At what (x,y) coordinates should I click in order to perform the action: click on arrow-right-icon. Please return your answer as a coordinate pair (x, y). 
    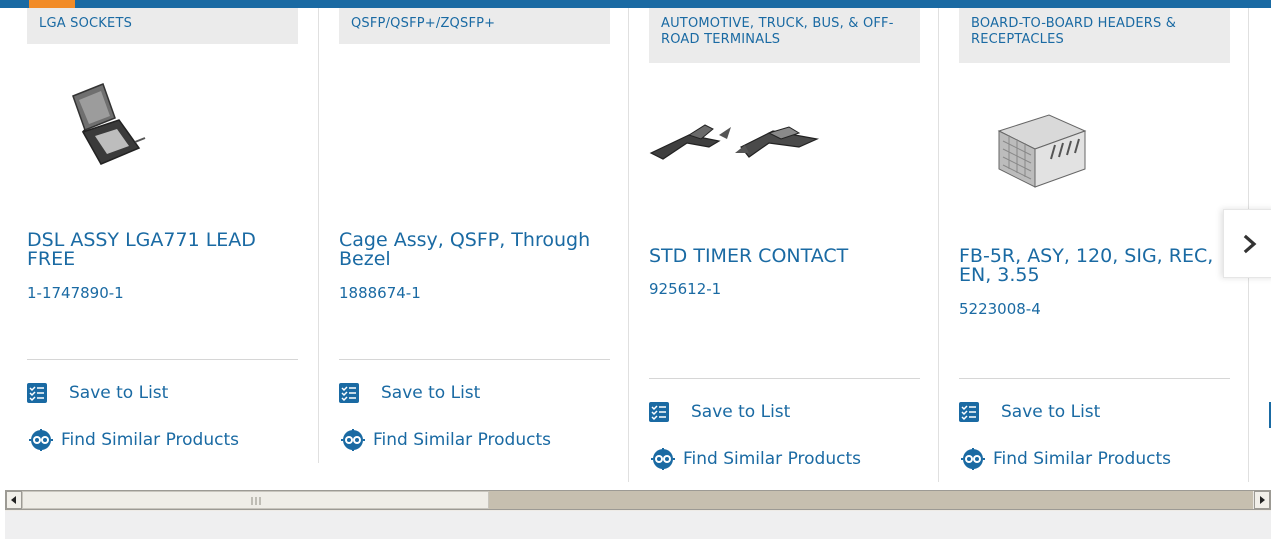
    Looking at the image, I should click on (1262, 500).